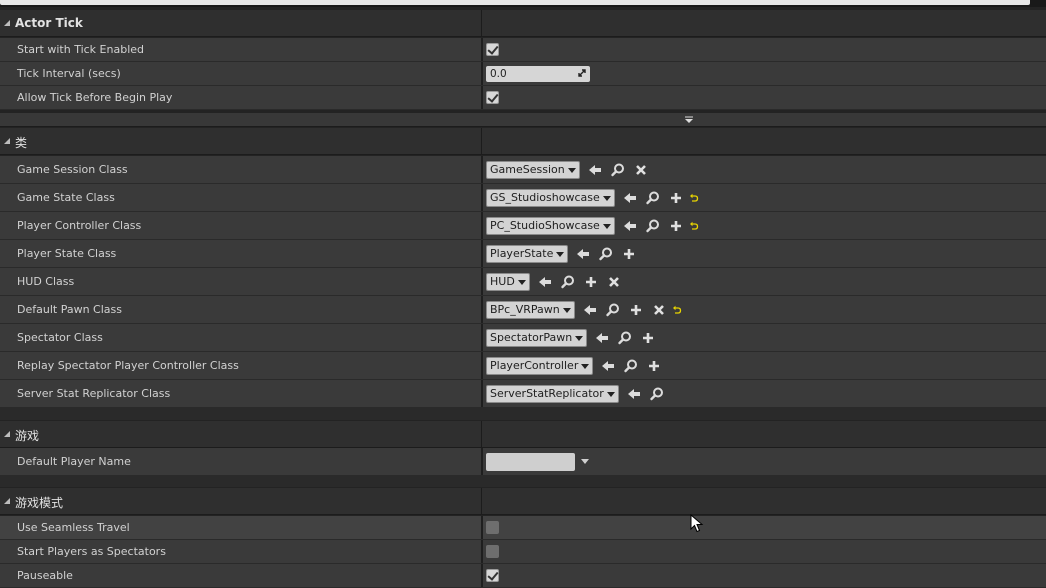 This screenshot has height=588, width=1046. I want to click on property-row-class: Spectator Class SpectatorPawn, so click(523, 338).